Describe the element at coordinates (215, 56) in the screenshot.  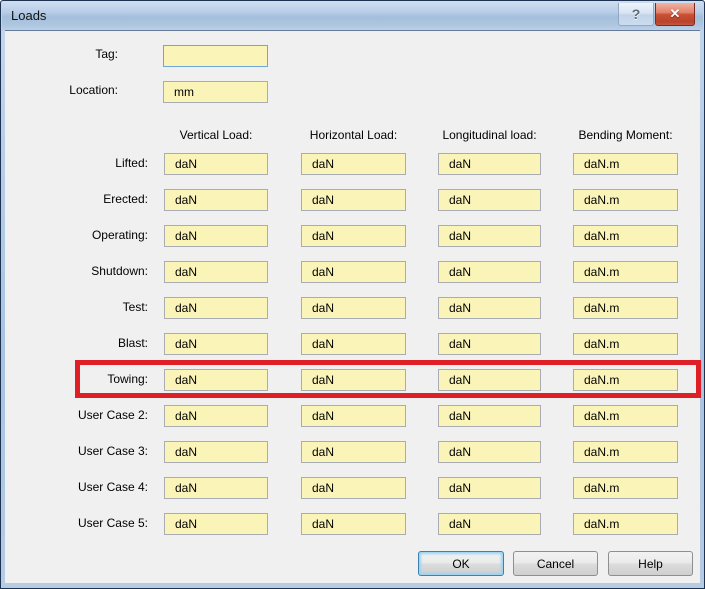
I see `tag-input` at that location.